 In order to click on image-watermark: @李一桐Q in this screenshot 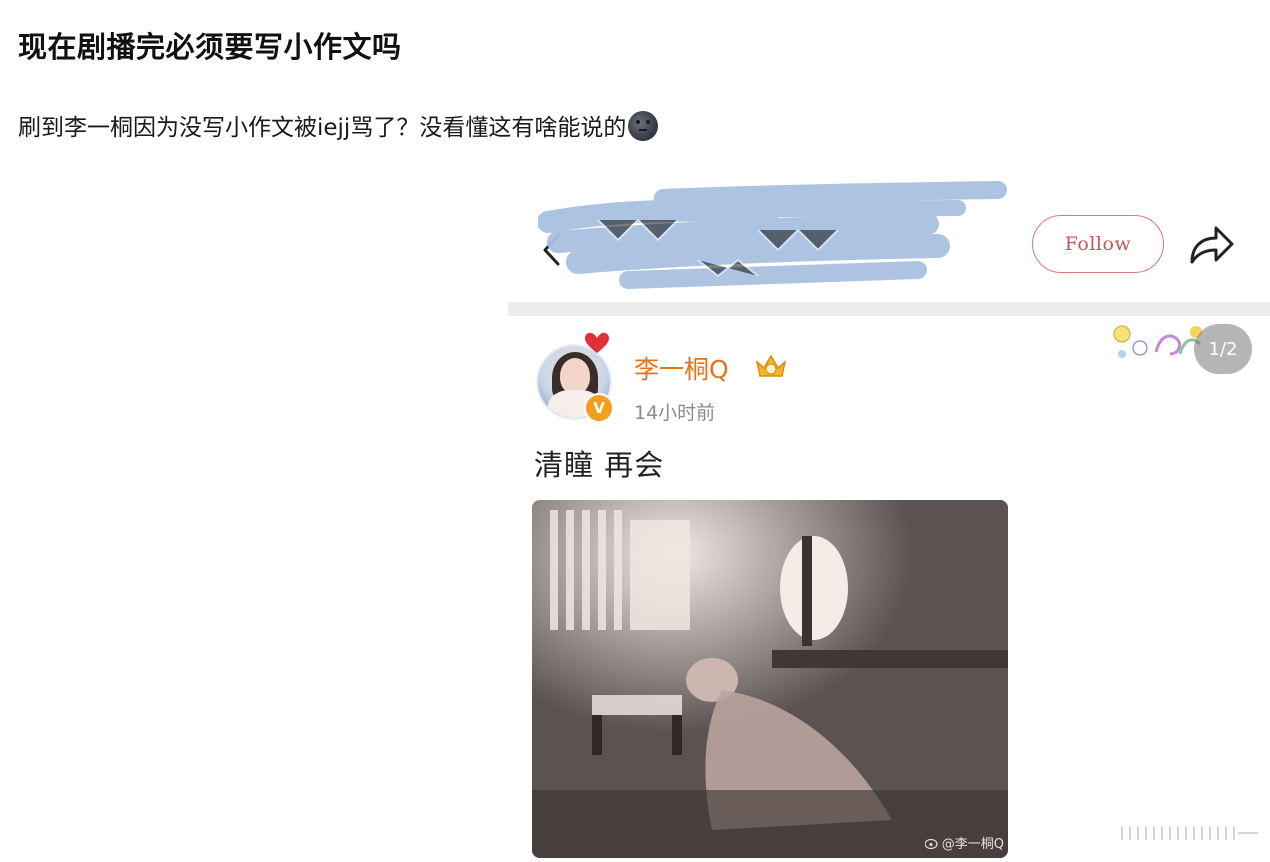, I will do `click(964, 842)`.